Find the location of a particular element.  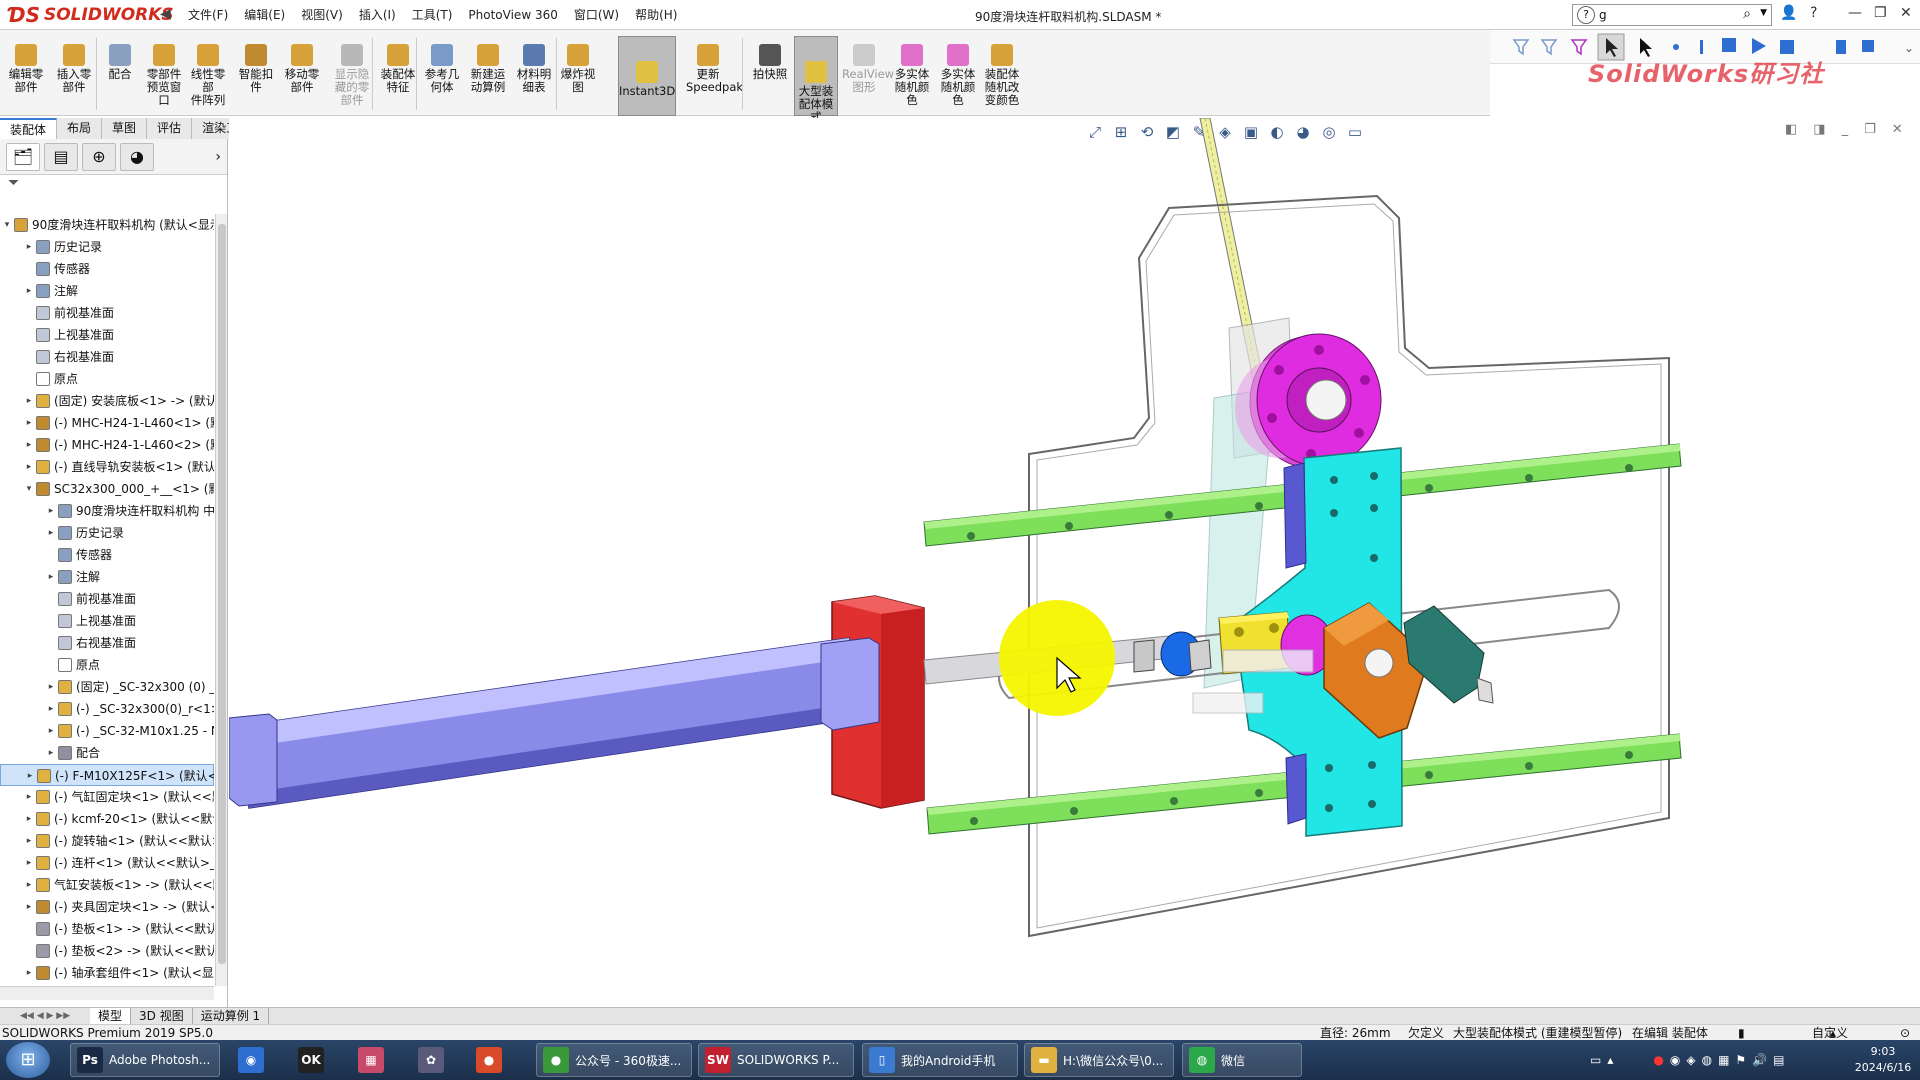

keyboard-icon: ▭ is located at coordinates (1595, 1060).